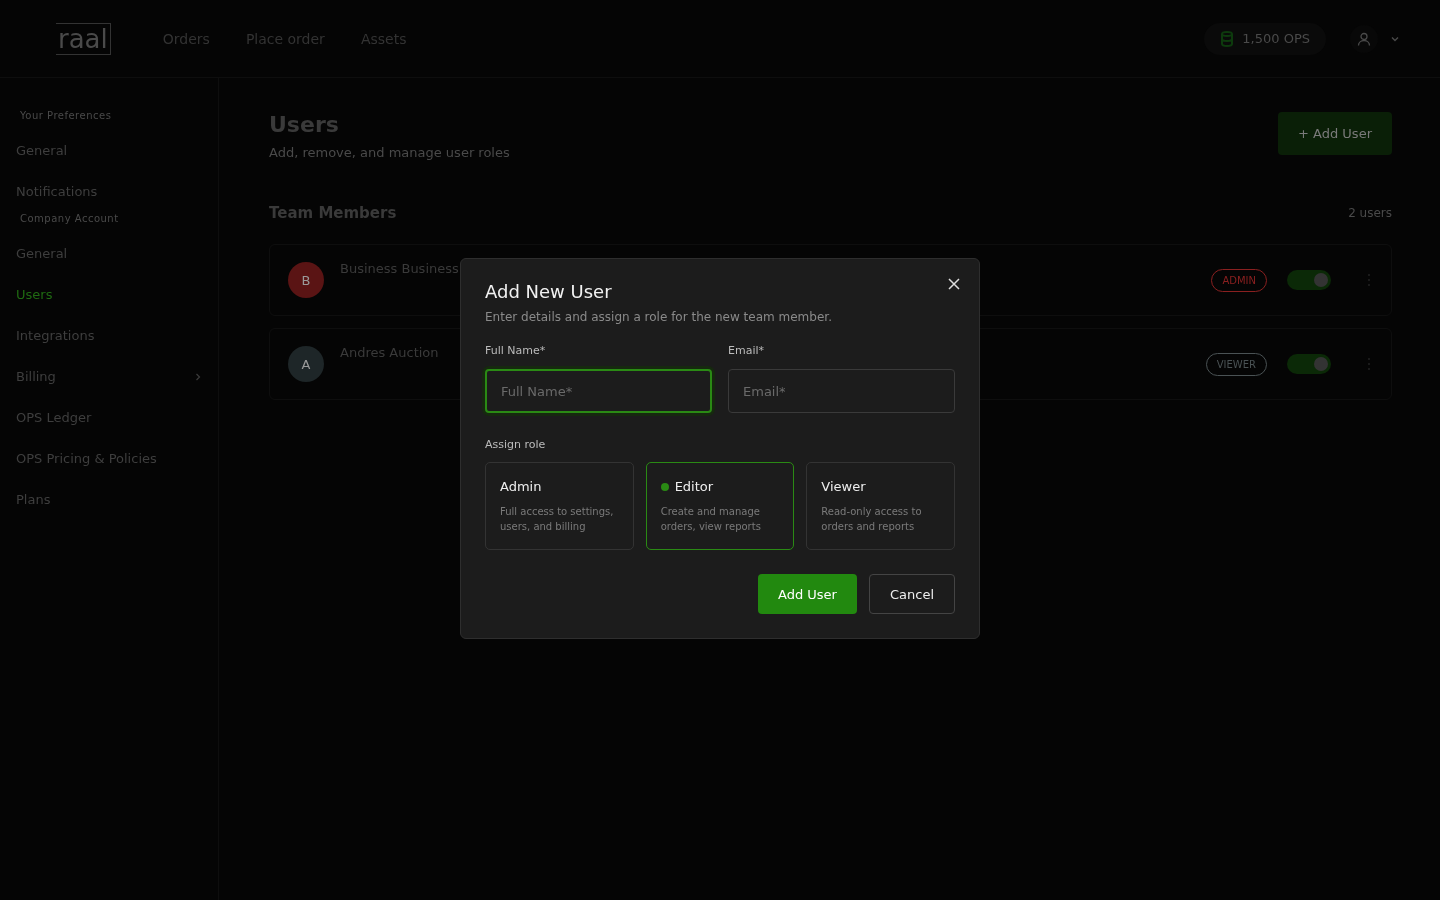  Describe the element at coordinates (389, 152) in the screenshot. I see `page-subtitle: Add, remove, and manage user roles` at that location.